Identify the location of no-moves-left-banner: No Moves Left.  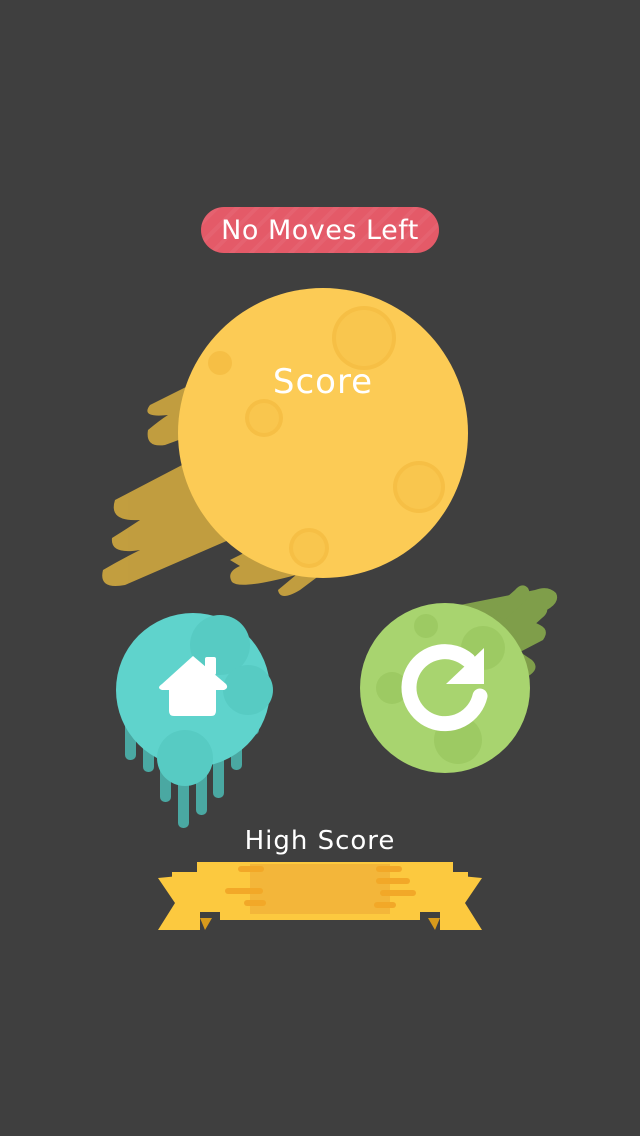
(320, 230).